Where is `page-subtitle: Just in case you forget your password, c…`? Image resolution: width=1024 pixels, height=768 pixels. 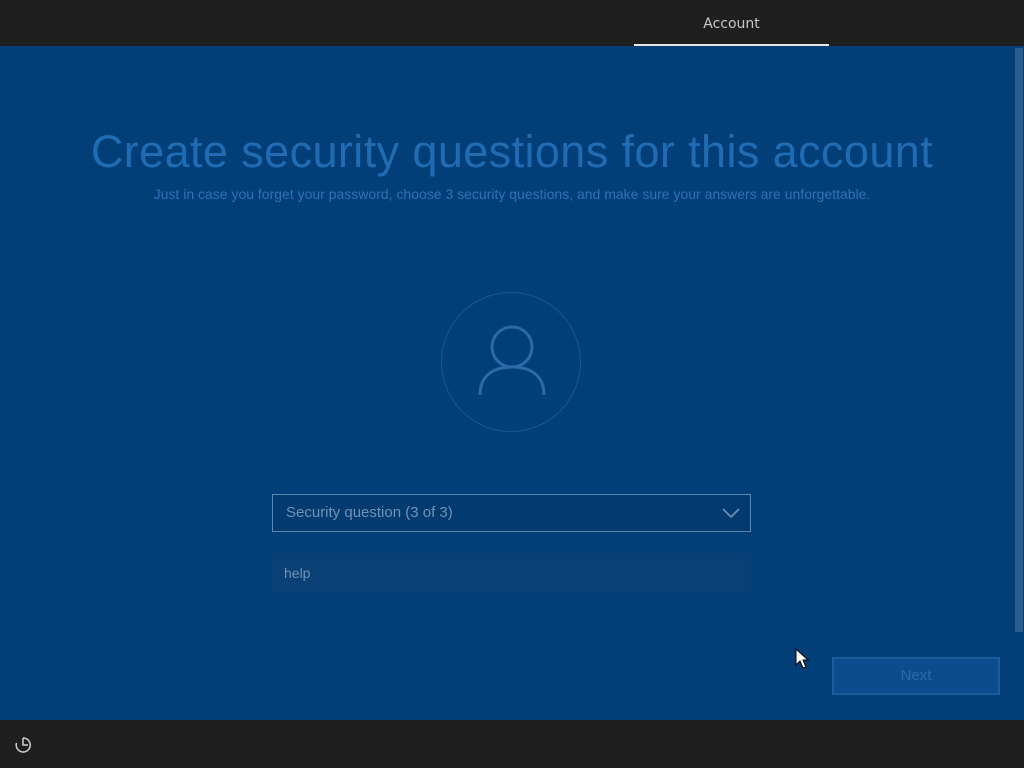 page-subtitle: Just in case you forget your password, c… is located at coordinates (512, 194).